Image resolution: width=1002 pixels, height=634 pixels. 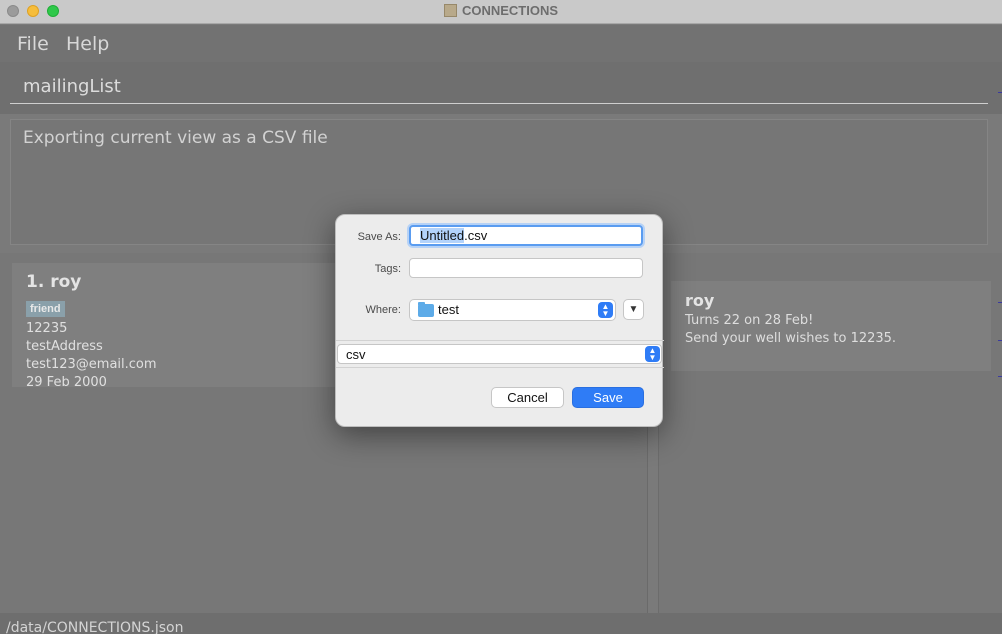 I want to click on reminder-name: roy, so click(x=700, y=300).